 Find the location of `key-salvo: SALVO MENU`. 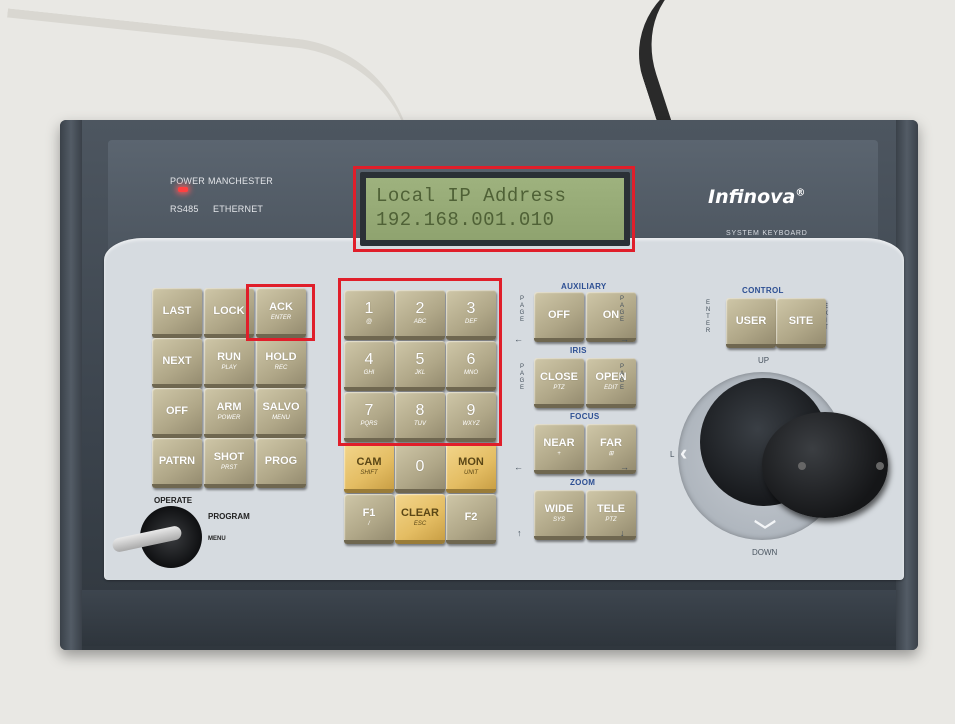

key-salvo: SALVO MENU is located at coordinates (281, 413).